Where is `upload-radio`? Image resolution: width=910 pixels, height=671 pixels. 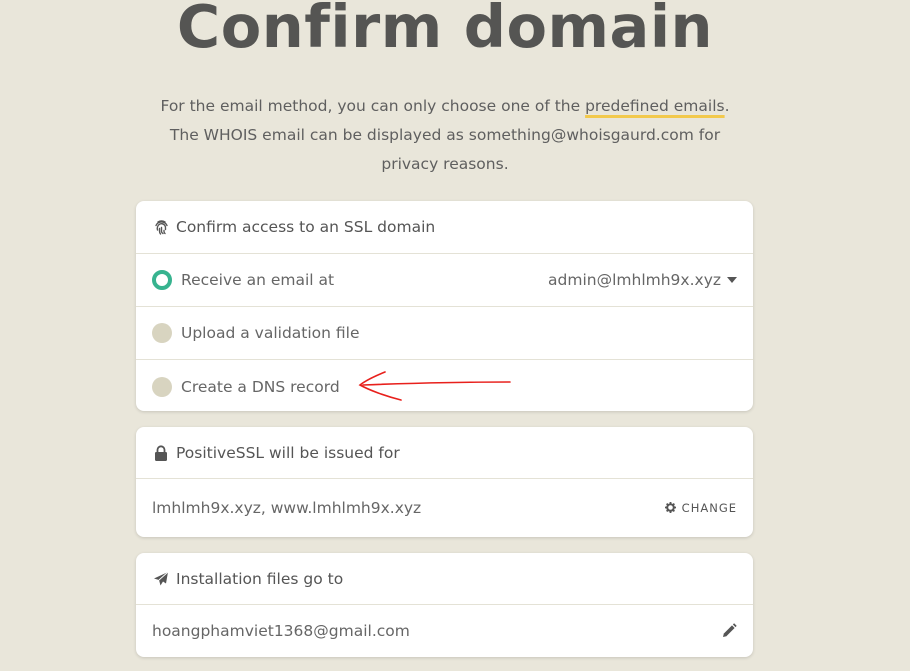 upload-radio is located at coordinates (162, 333).